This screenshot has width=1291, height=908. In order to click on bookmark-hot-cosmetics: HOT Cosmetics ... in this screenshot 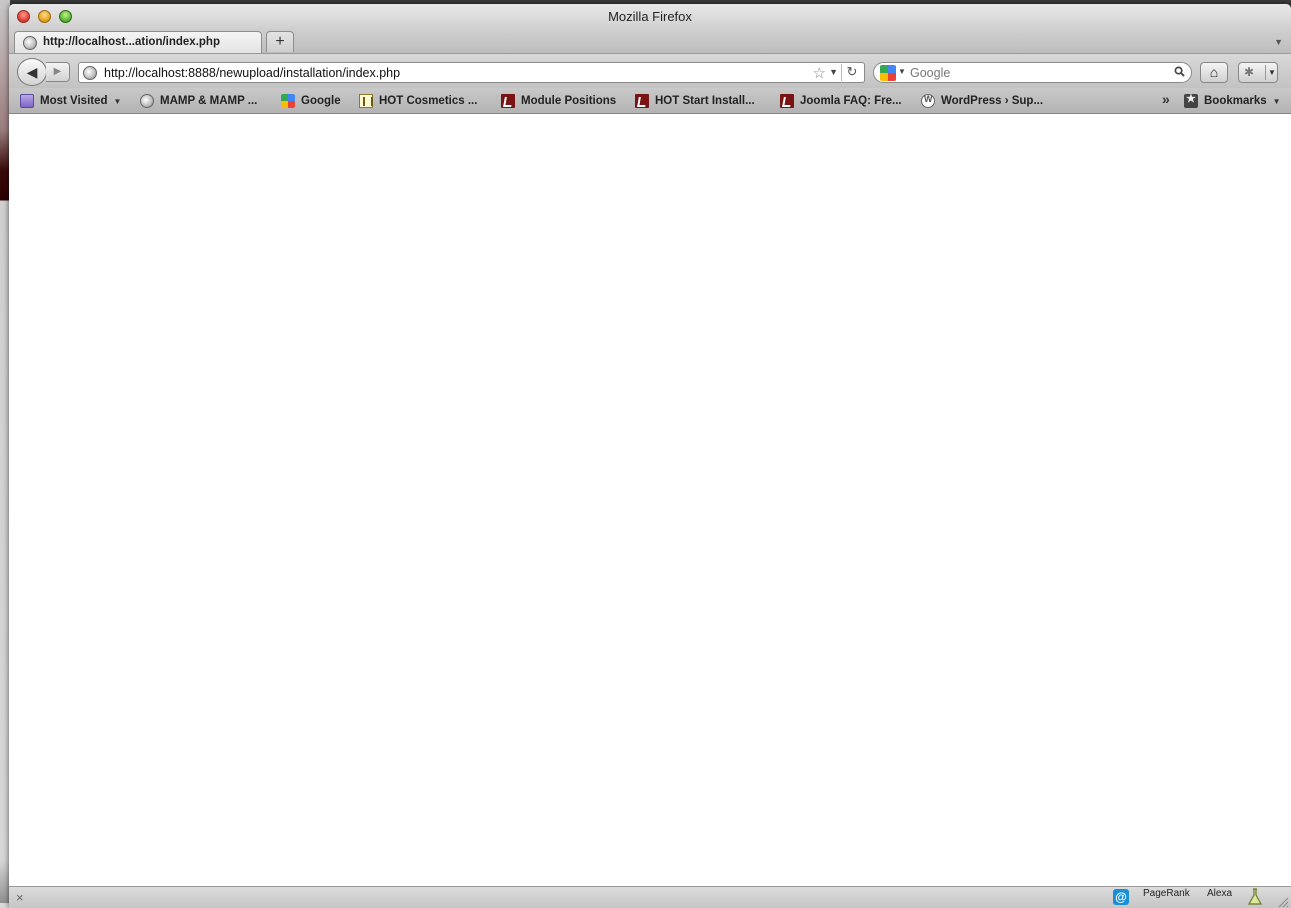, I will do `click(418, 101)`.